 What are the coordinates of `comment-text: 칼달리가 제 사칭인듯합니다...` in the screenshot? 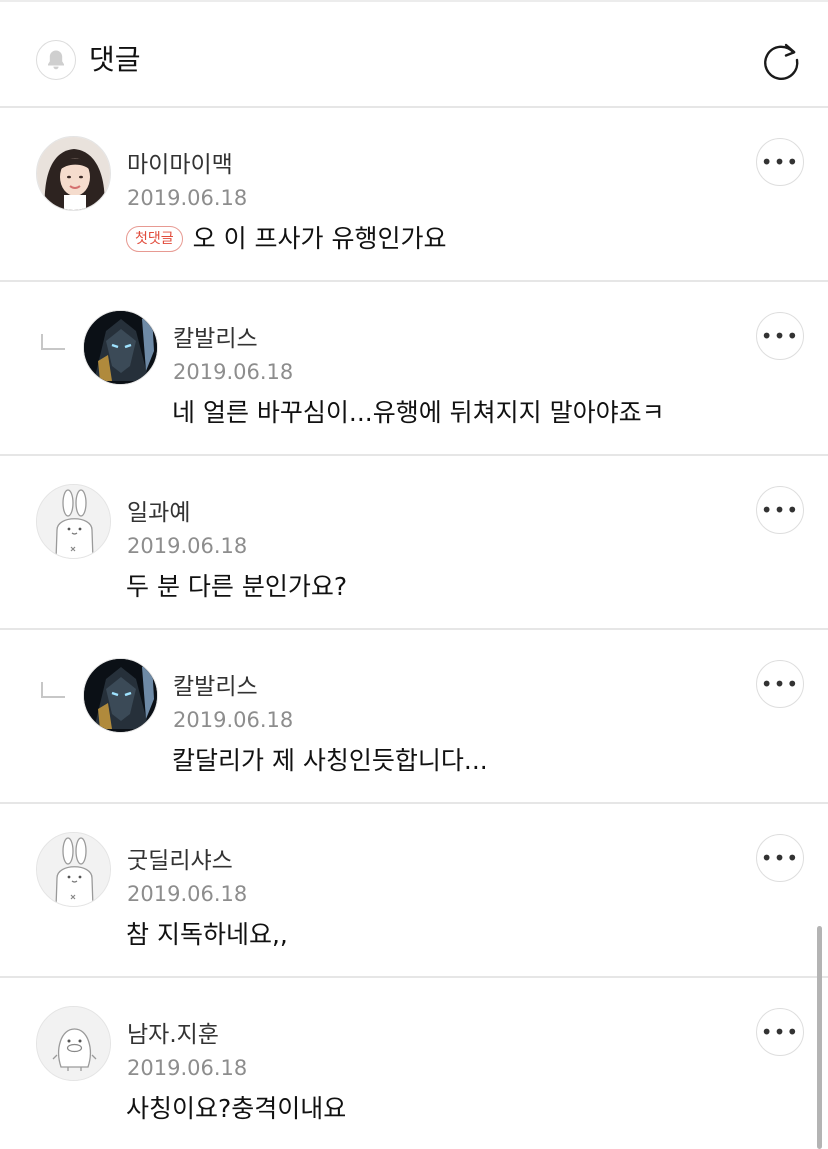 It's located at (330, 760).